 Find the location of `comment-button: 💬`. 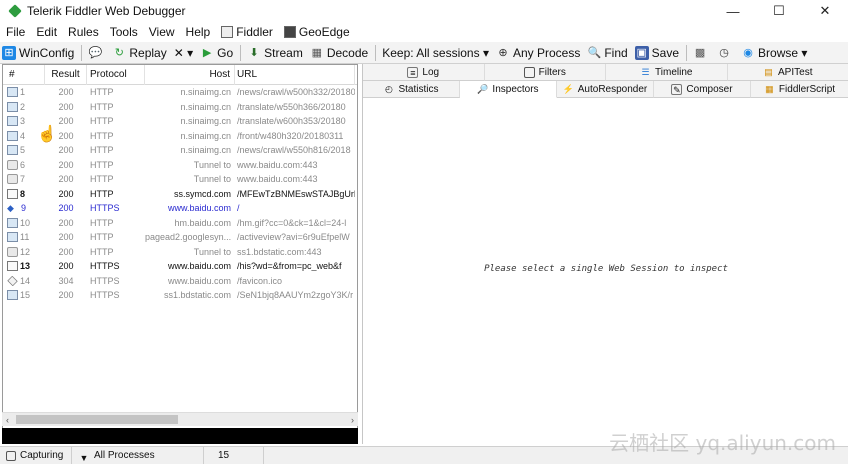

comment-button: 💬 is located at coordinates (96, 53).